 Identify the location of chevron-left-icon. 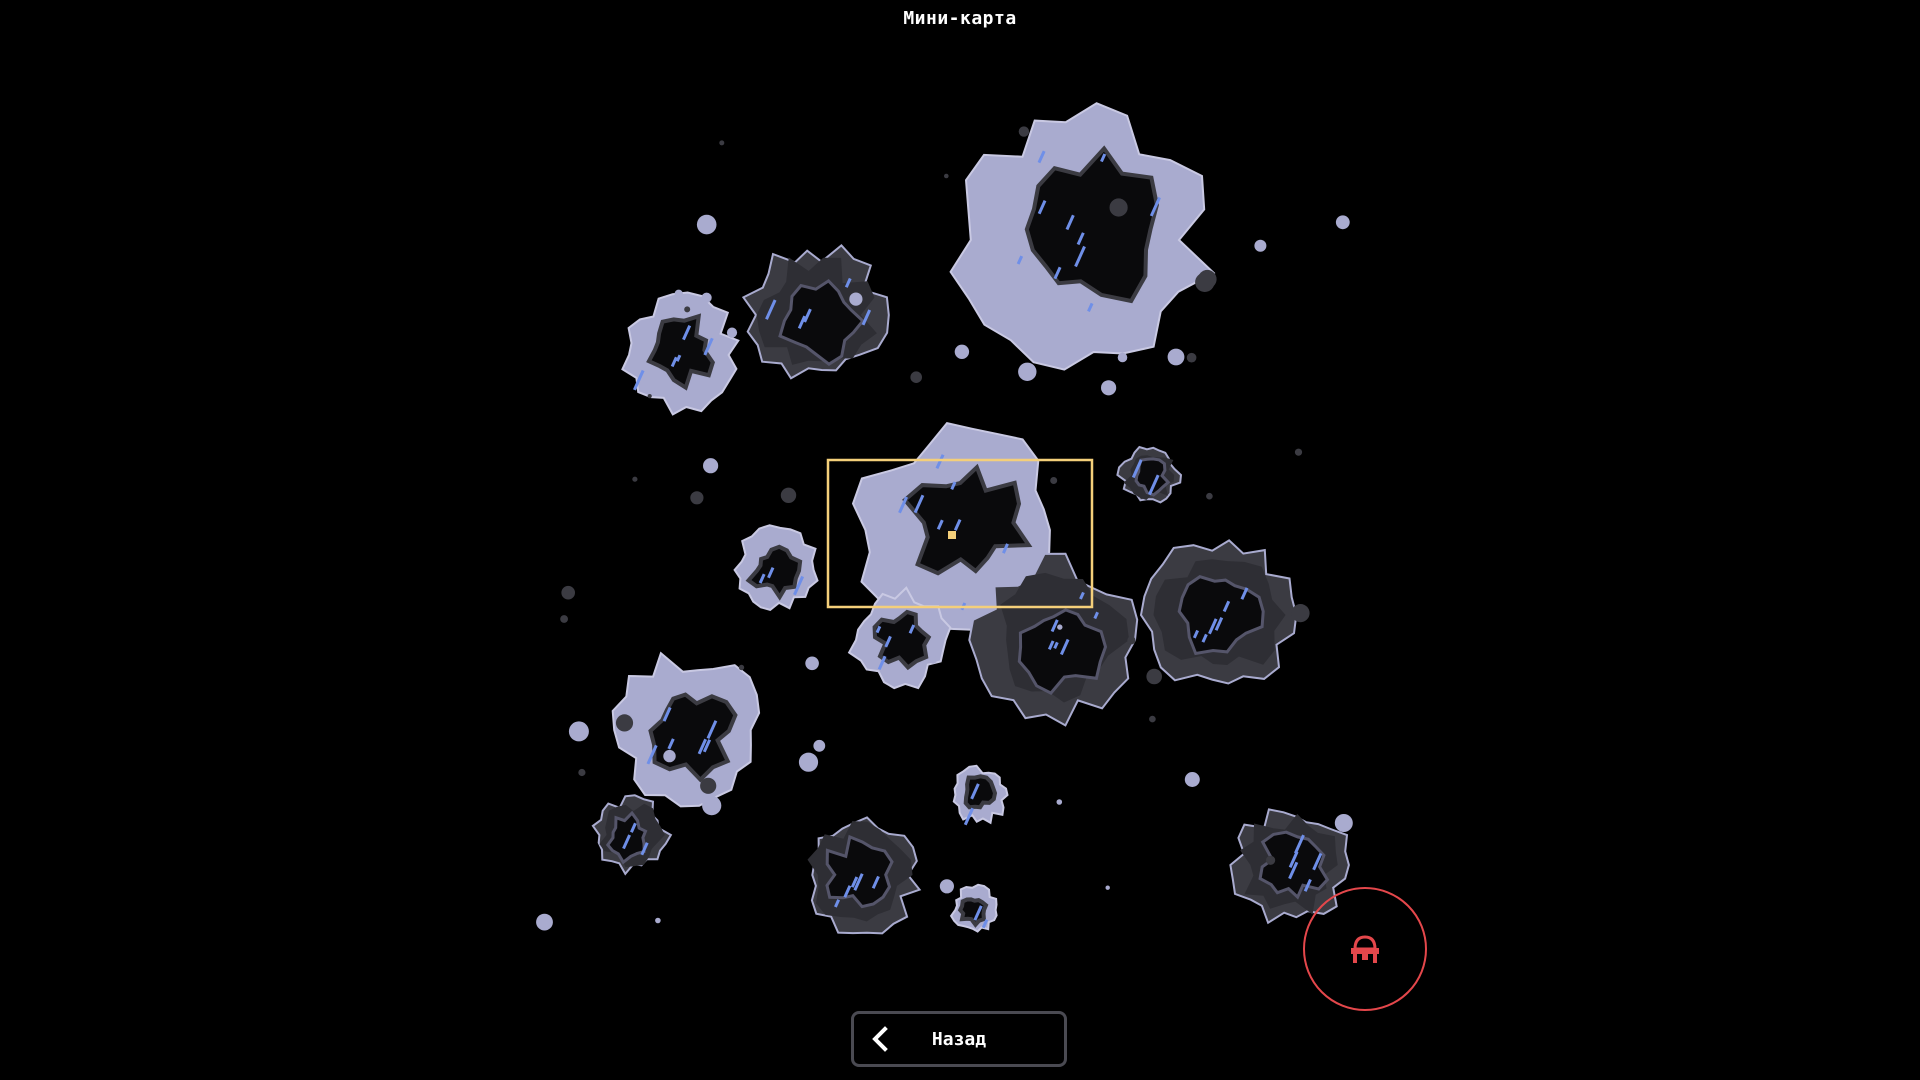
(880, 1039).